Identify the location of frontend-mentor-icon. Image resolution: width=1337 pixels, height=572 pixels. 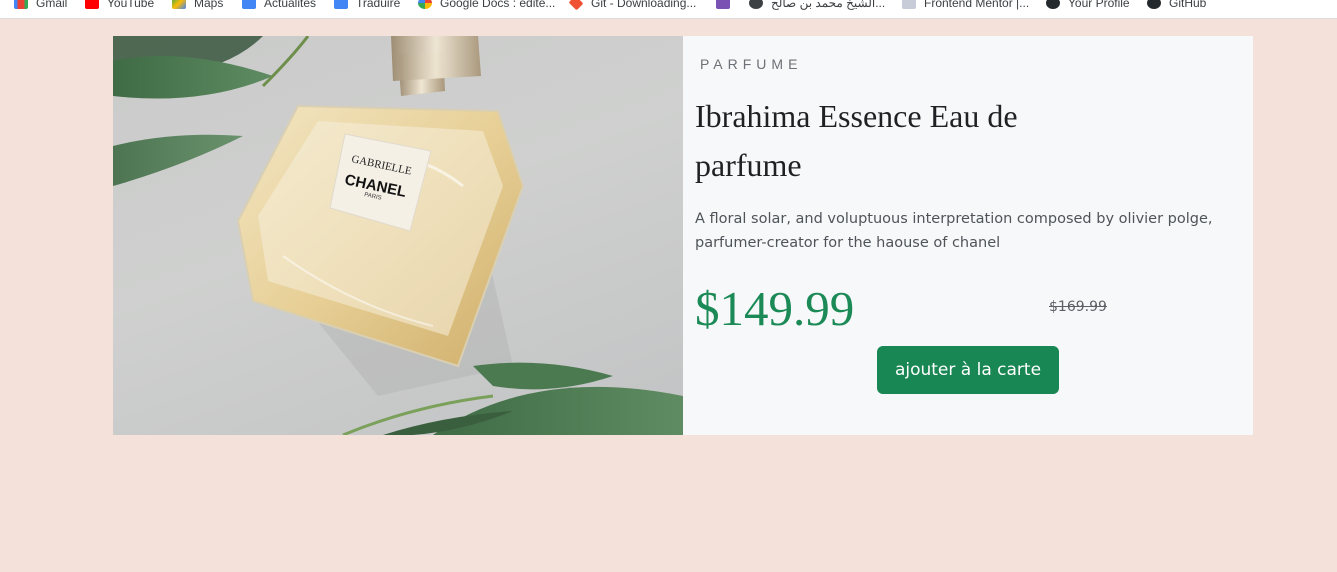
(909, 4).